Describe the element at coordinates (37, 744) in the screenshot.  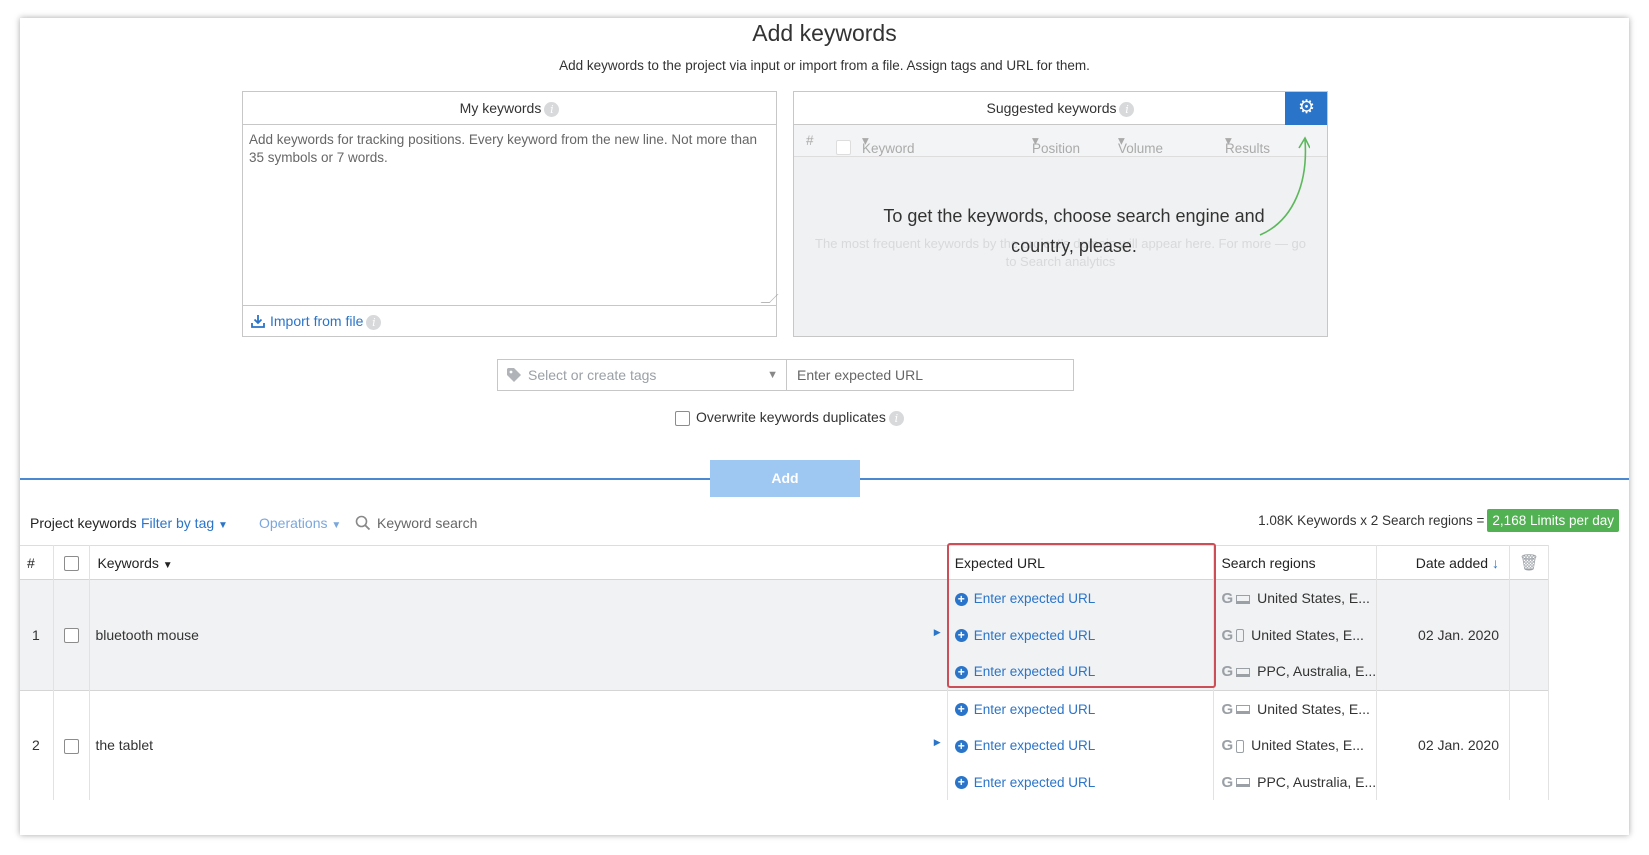
I see `row-num: 2` at that location.